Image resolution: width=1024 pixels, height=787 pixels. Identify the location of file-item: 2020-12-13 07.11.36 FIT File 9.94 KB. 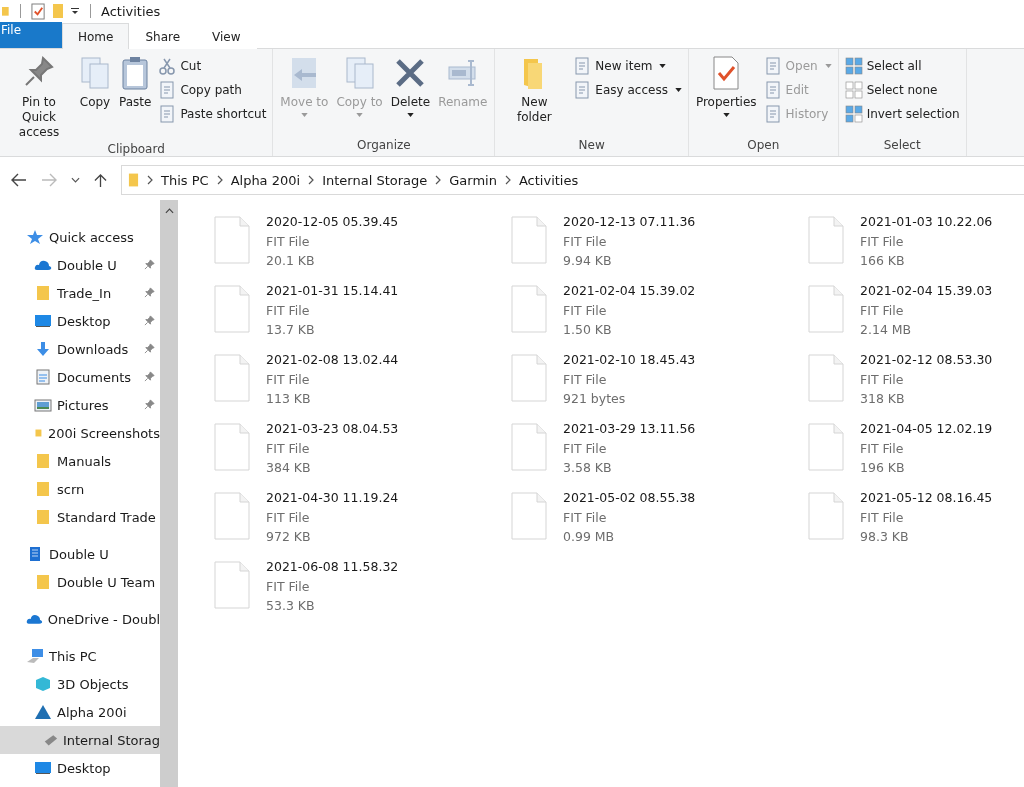
(659, 246).